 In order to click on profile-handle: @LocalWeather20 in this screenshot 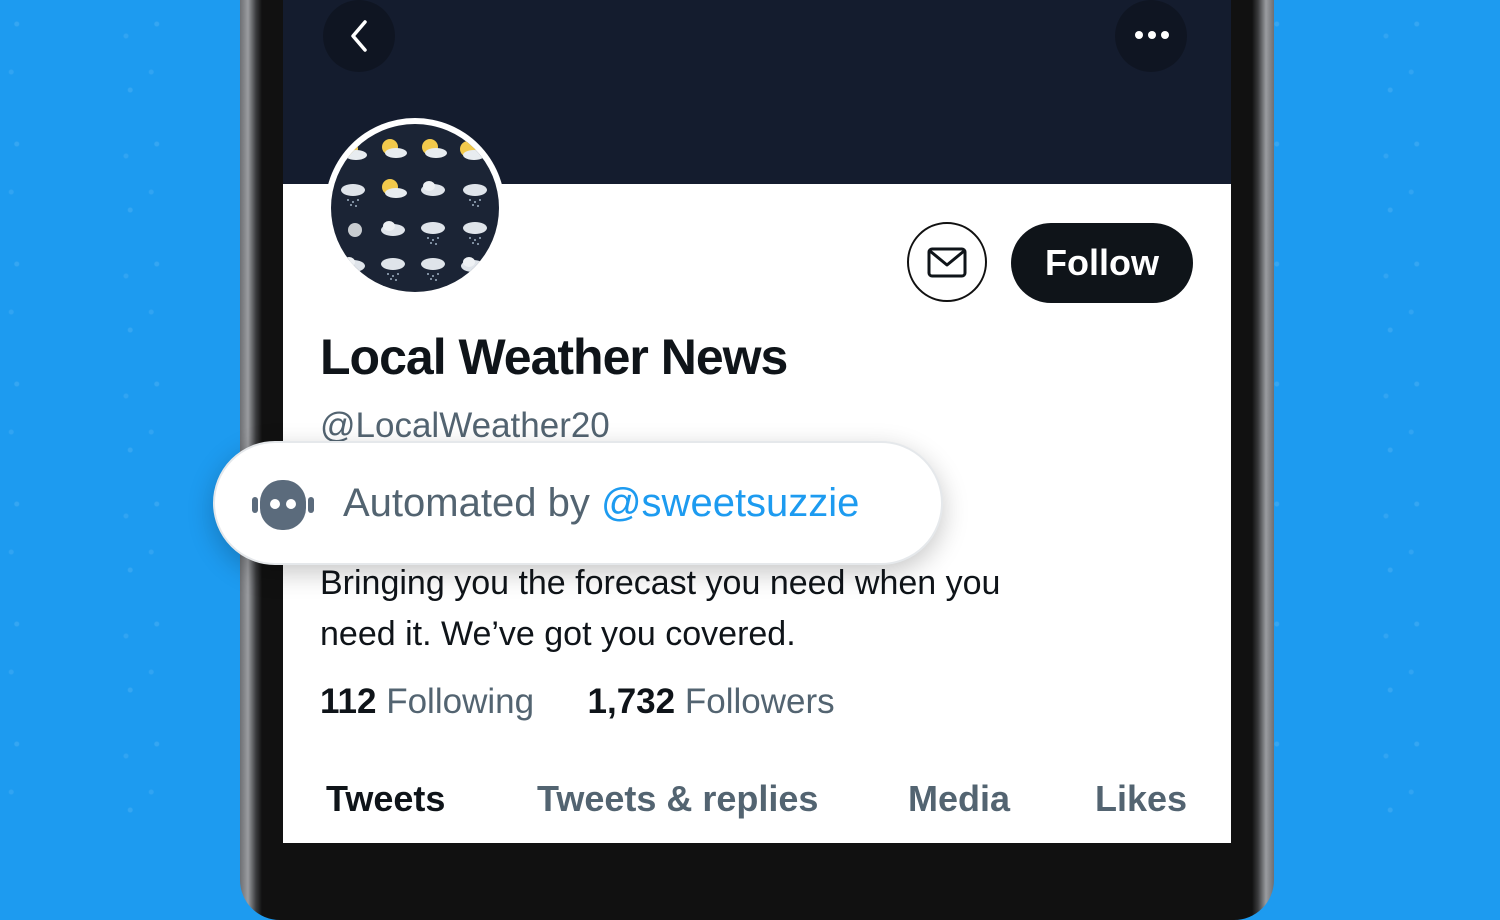, I will do `click(465, 425)`.